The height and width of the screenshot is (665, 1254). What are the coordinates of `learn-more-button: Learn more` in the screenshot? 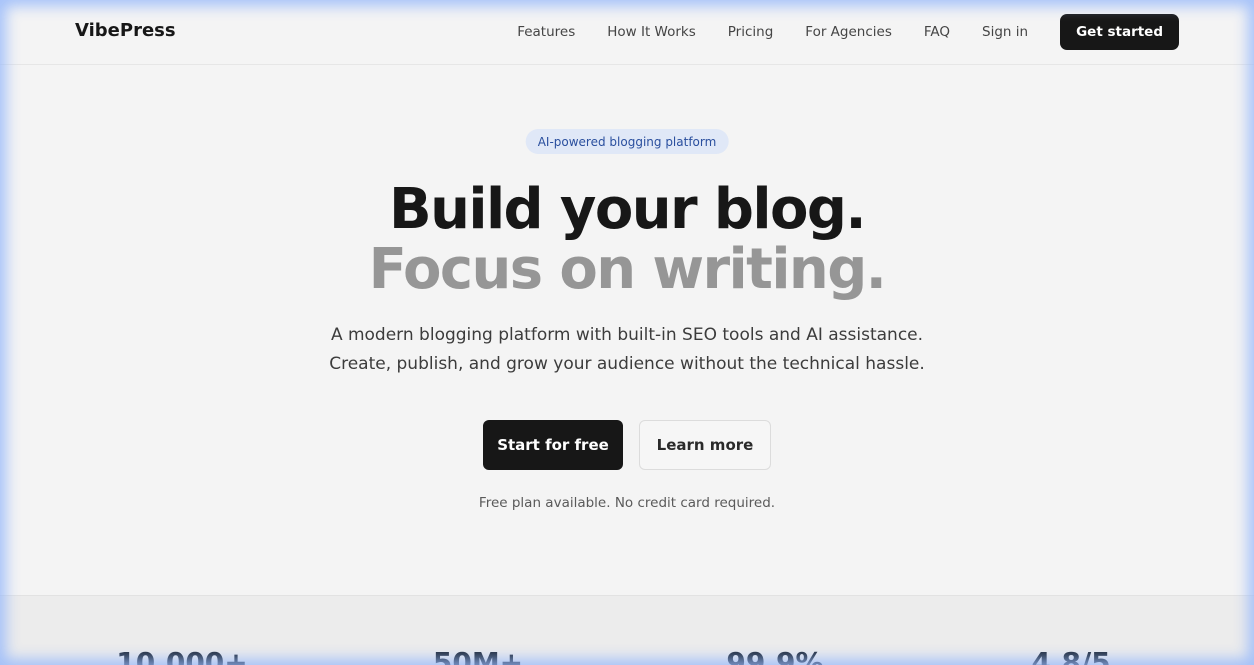 It's located at (705, 445).